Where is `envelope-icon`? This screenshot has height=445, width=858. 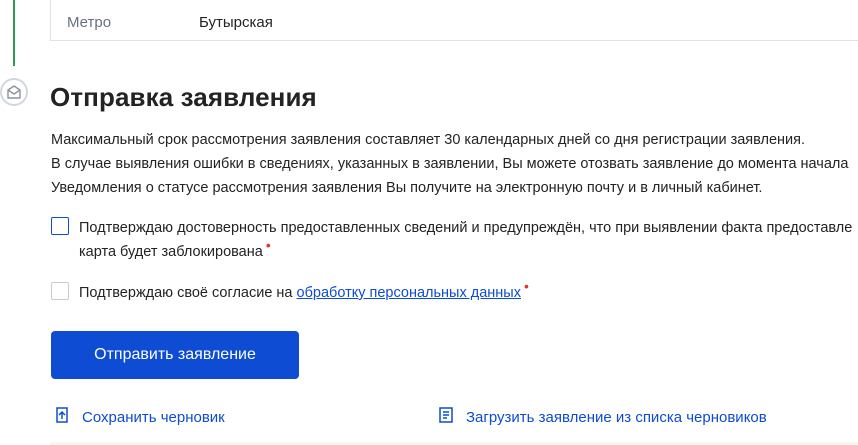
envelope-icon is located at coordinates (14, 92).